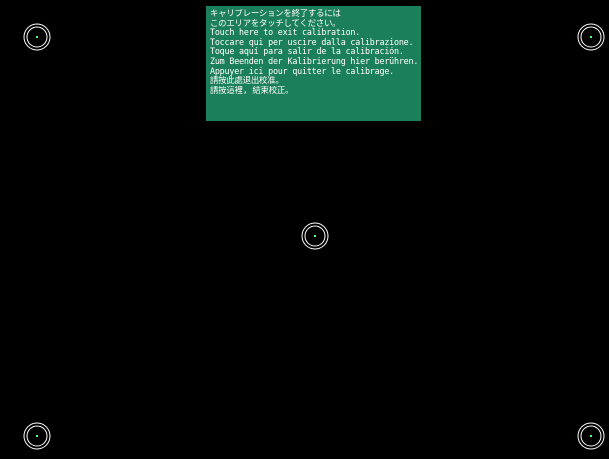 This screenshot has height=459, width=609. Describe the element at coordinates (275, 23) in the screenshot. I see `exit-instruction-ja-line-2: このエリアをタッチしてください。` at that location.